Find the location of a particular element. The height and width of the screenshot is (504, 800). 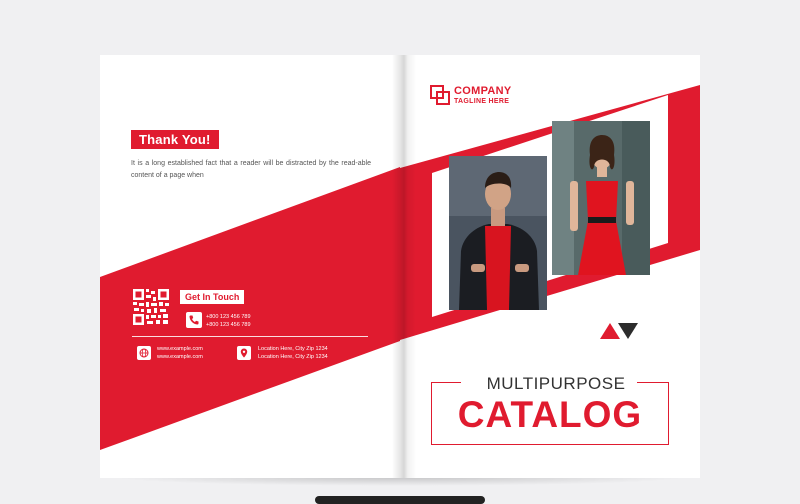

websites: www.example.com www.example.com is located at coordinates (180, 353).